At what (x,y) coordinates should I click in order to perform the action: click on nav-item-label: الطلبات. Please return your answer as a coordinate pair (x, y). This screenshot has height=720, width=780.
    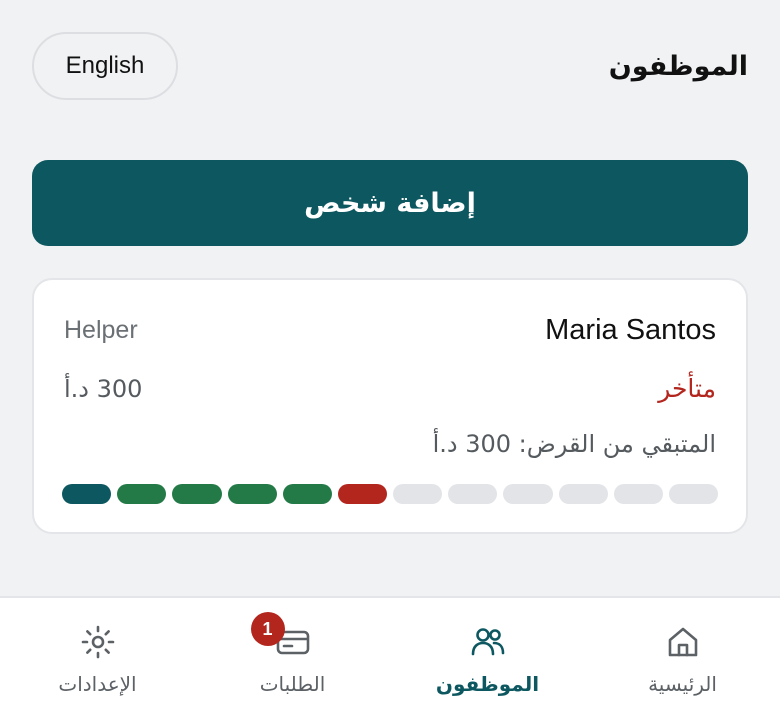
    Looking at the image, I should click on (292, 684).